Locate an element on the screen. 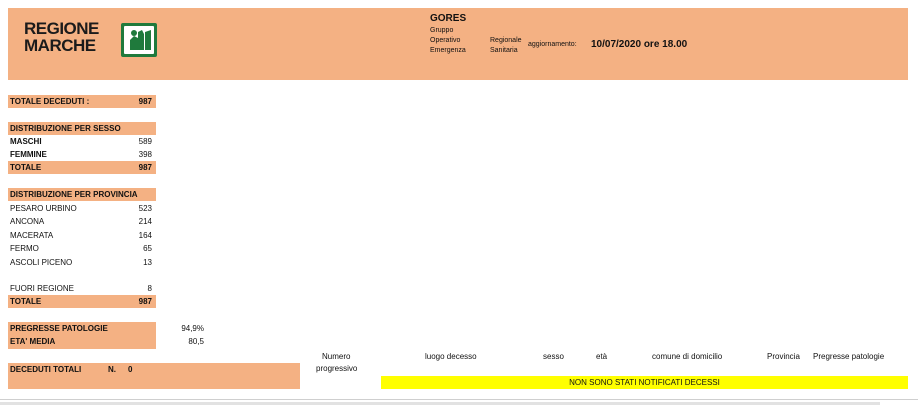 The height and width of the screenshot is (405, 918). col-header-patologie: Pregresse patologie is located at coordinates (849, 356).